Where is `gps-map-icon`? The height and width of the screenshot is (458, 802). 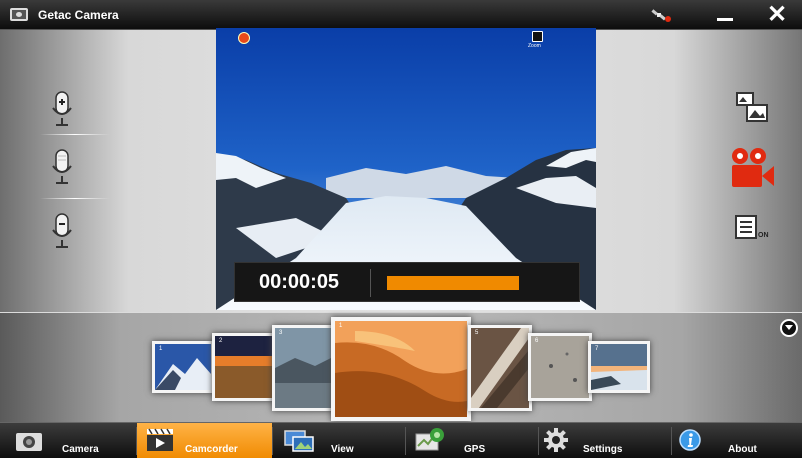 gps-map-icon is located at coordinates (429, 439).